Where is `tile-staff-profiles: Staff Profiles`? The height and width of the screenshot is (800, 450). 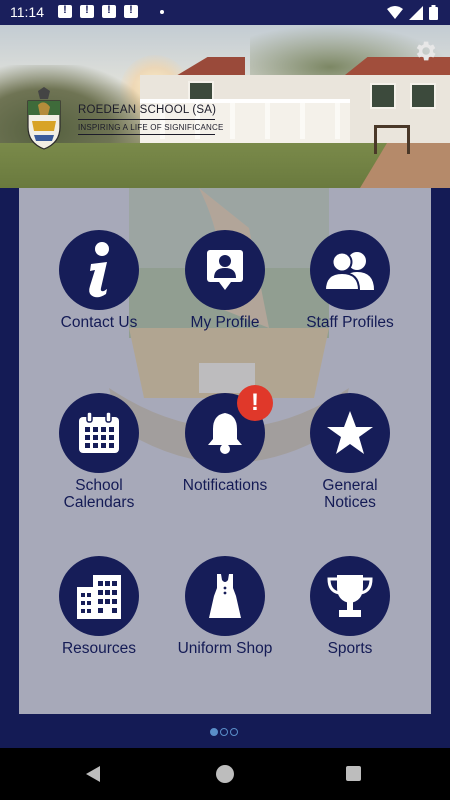 tile-staff-profiles: Staff Profiles is located at coordinates (350, 280).